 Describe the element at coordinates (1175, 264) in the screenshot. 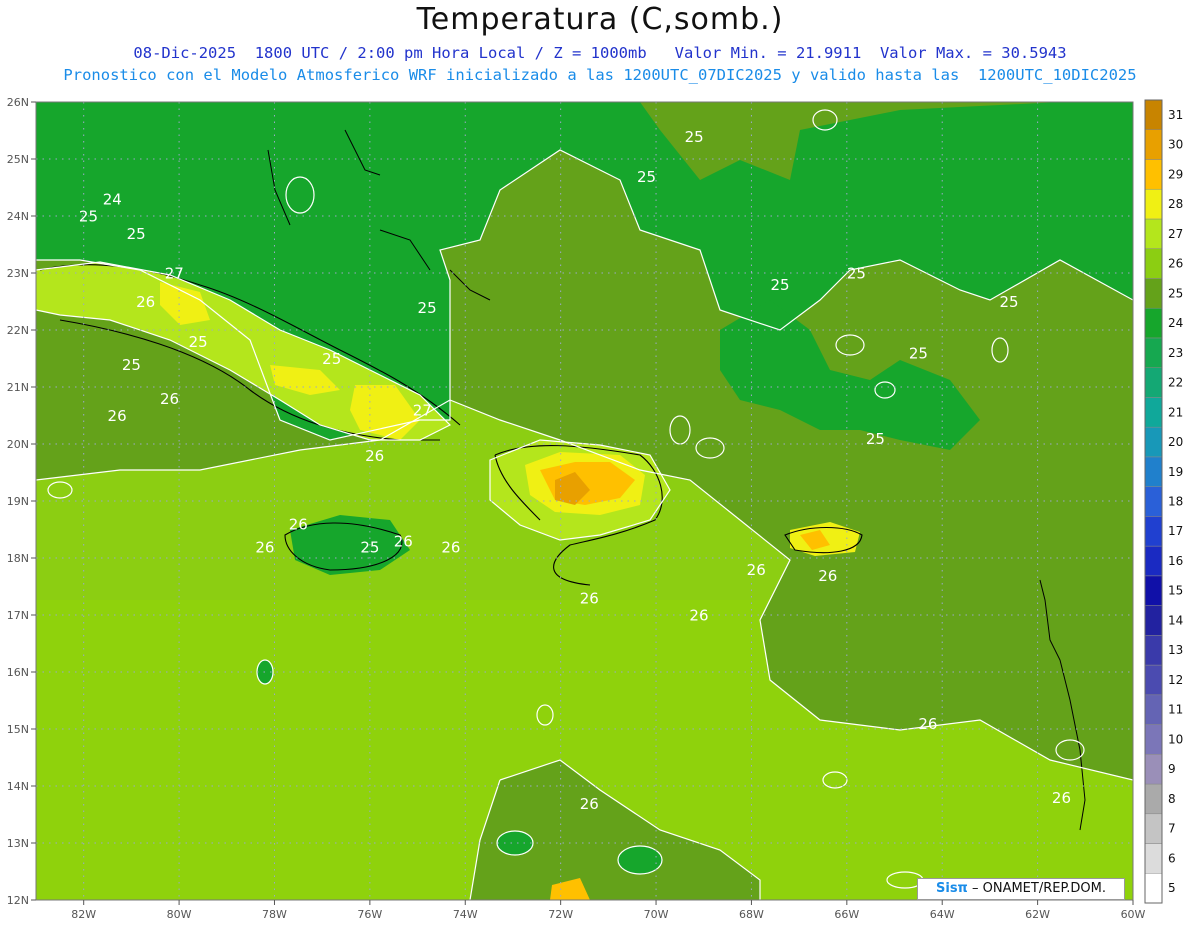

I see `colorbar-label-26: 26` at that location.